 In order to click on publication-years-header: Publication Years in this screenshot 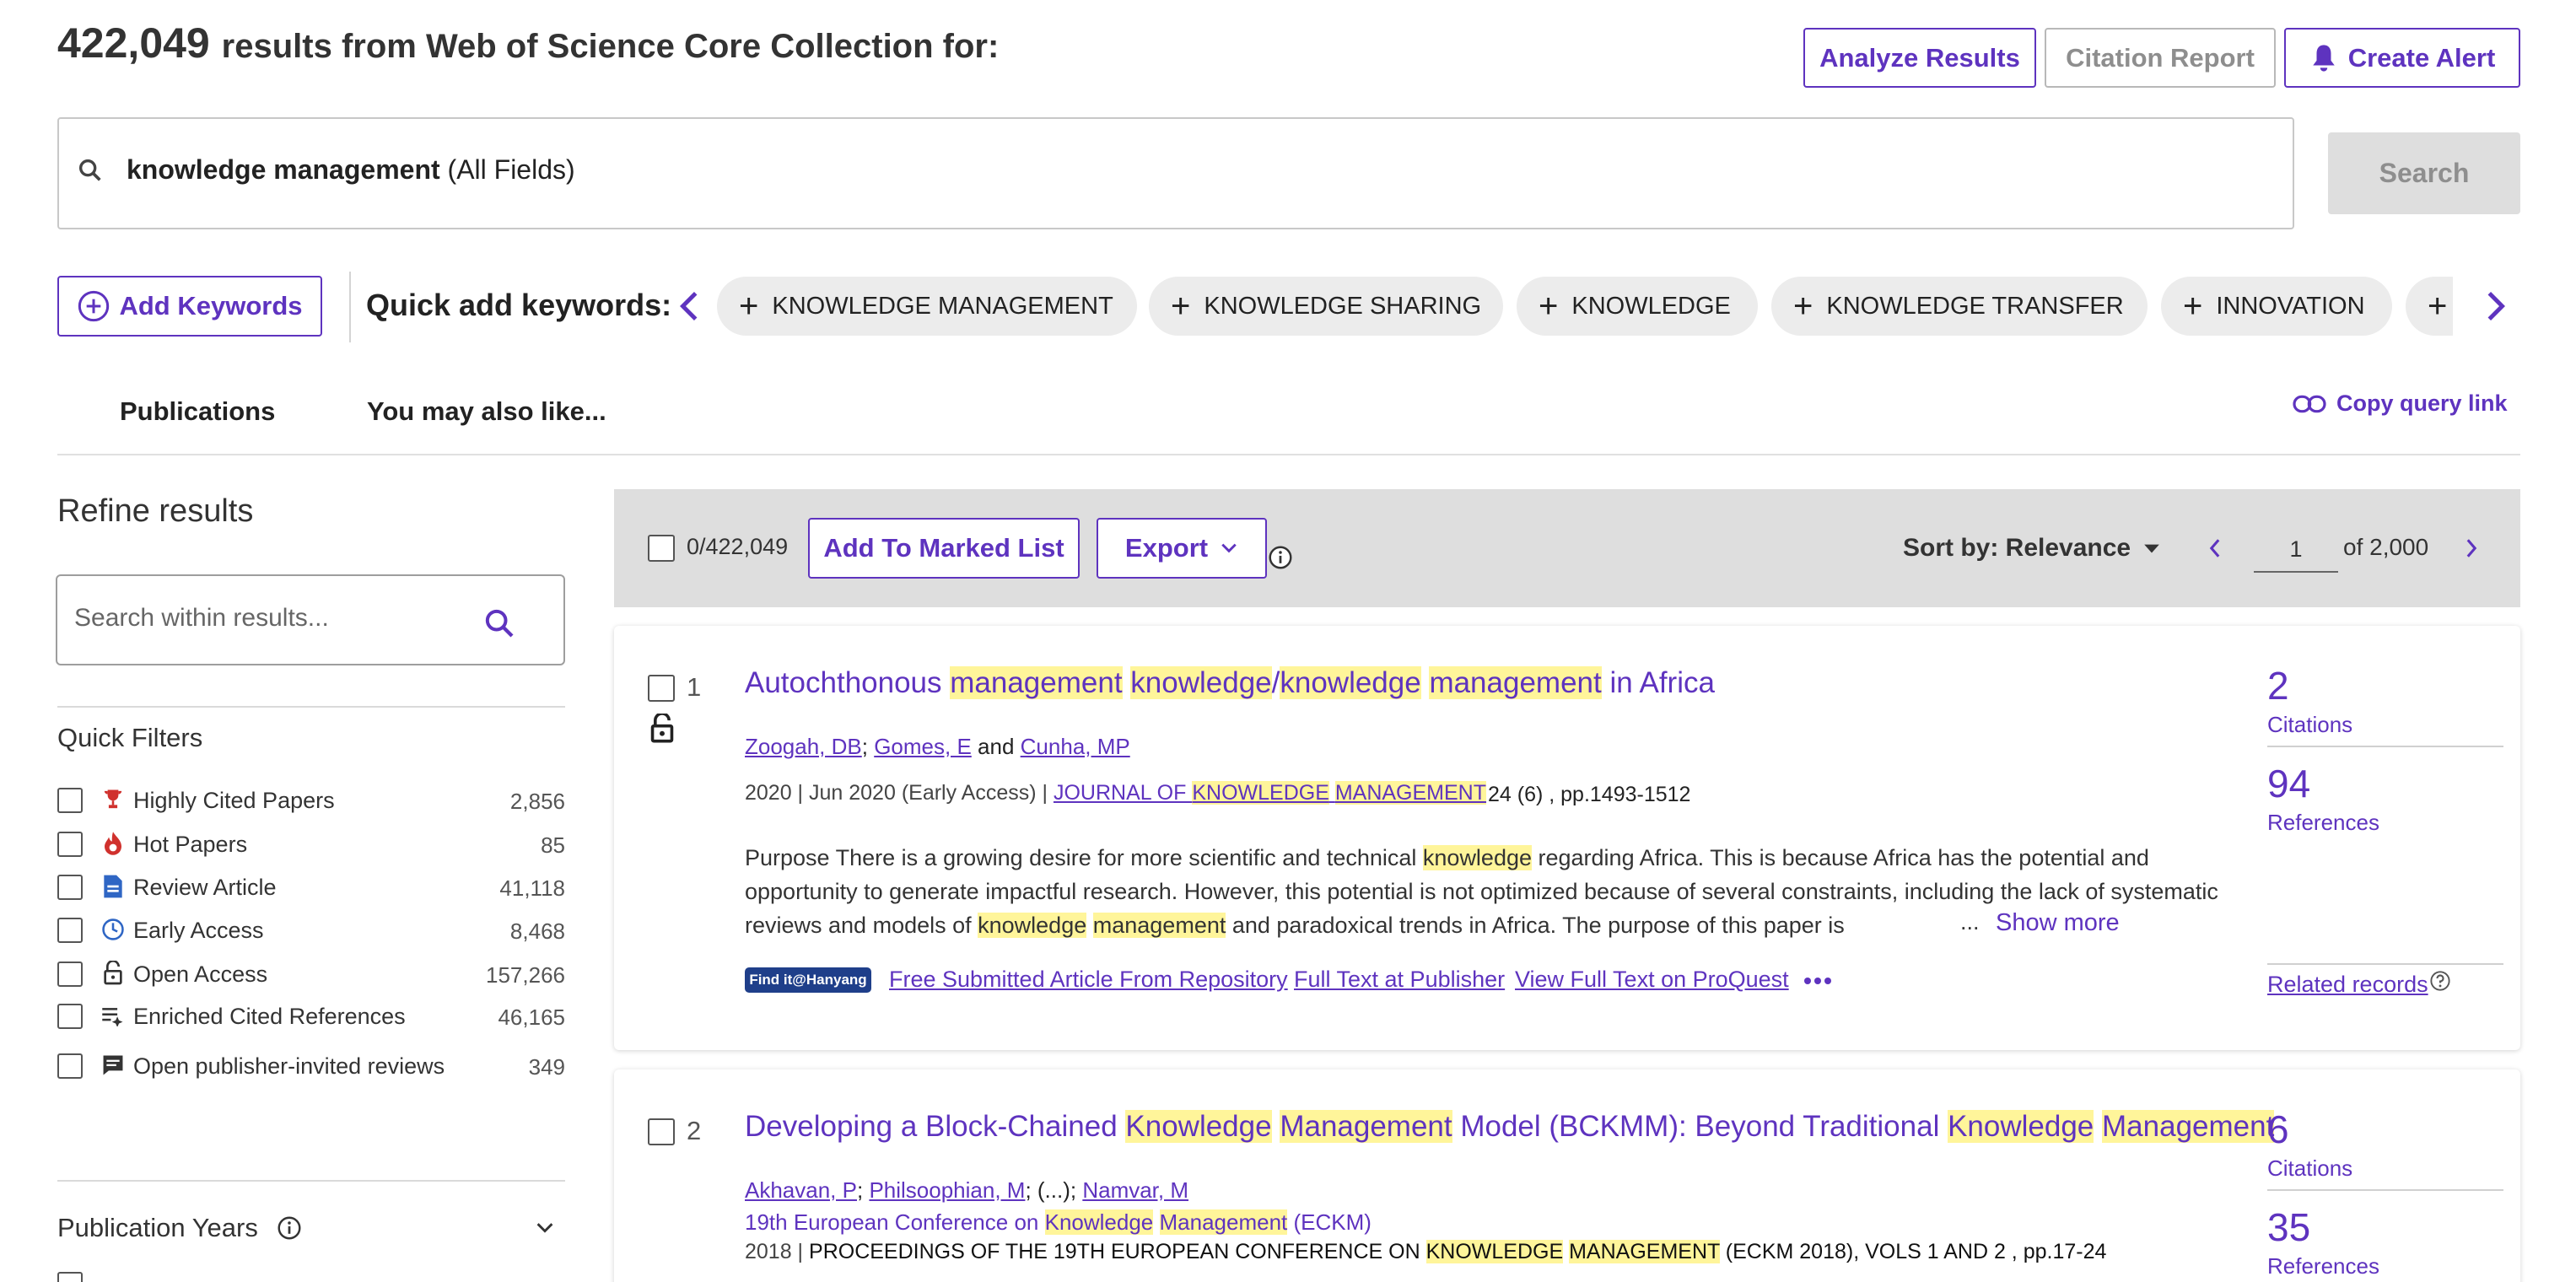, I will do `click(179, 1228)`.